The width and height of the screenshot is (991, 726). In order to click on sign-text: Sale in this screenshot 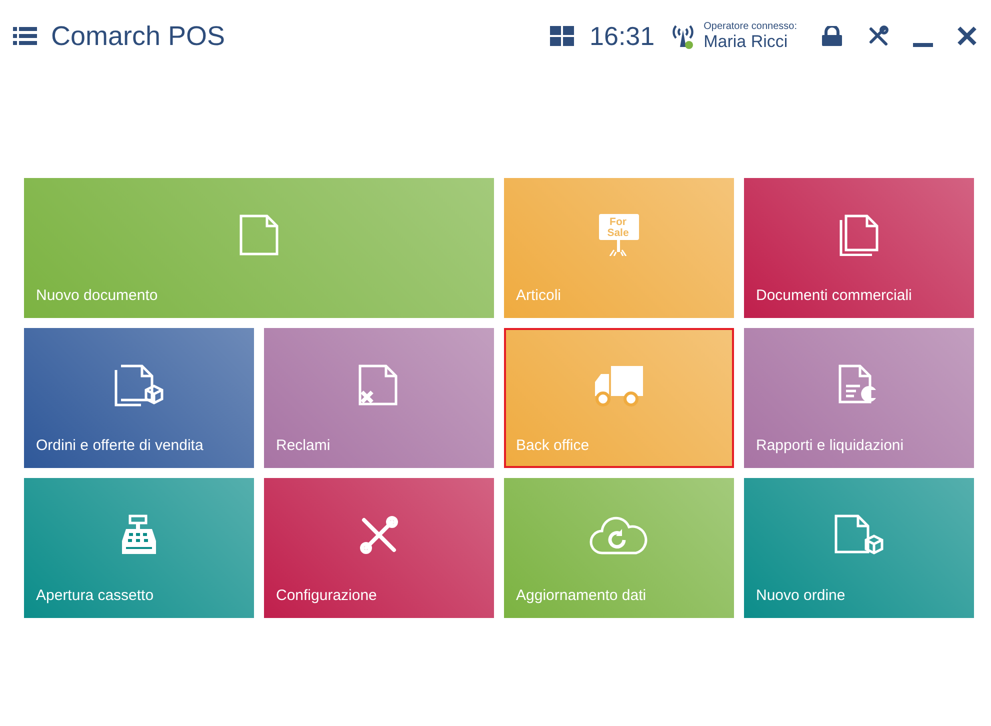, I will do `click(618, 233)`.